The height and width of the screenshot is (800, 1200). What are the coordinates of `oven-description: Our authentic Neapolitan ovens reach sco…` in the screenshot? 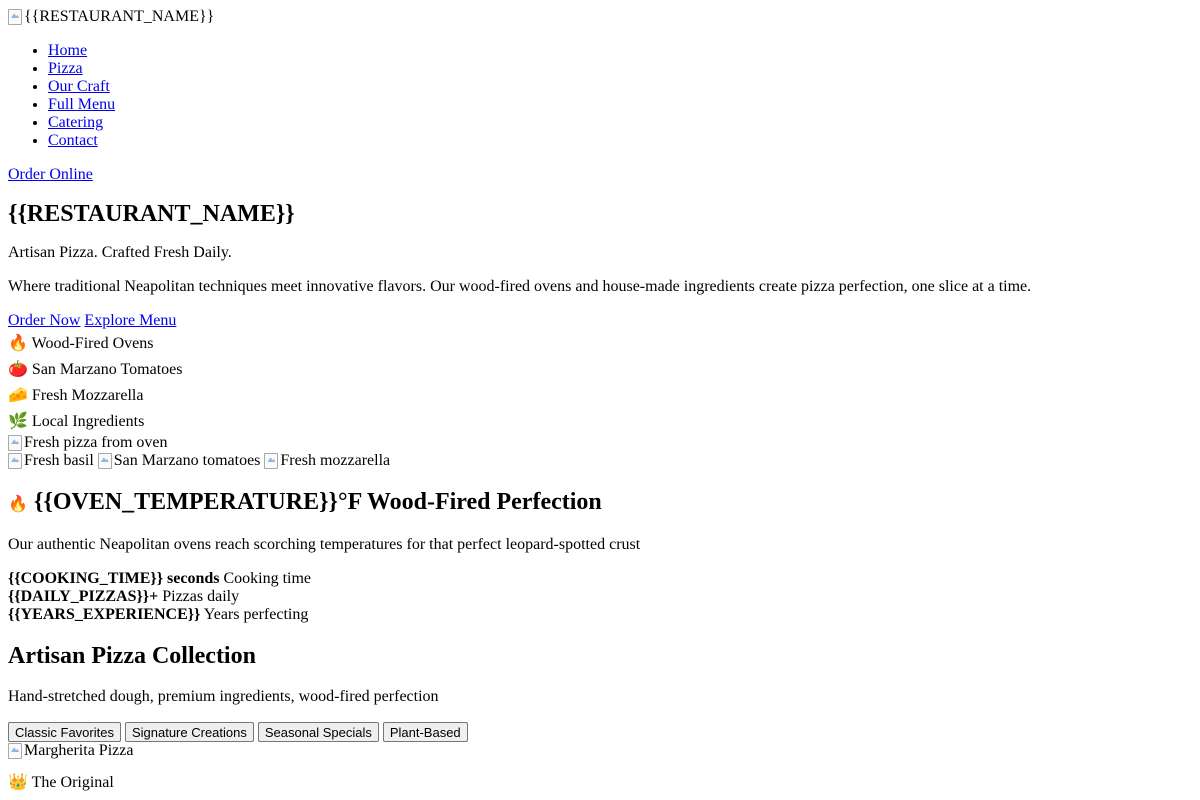 It's located at (324, 544).